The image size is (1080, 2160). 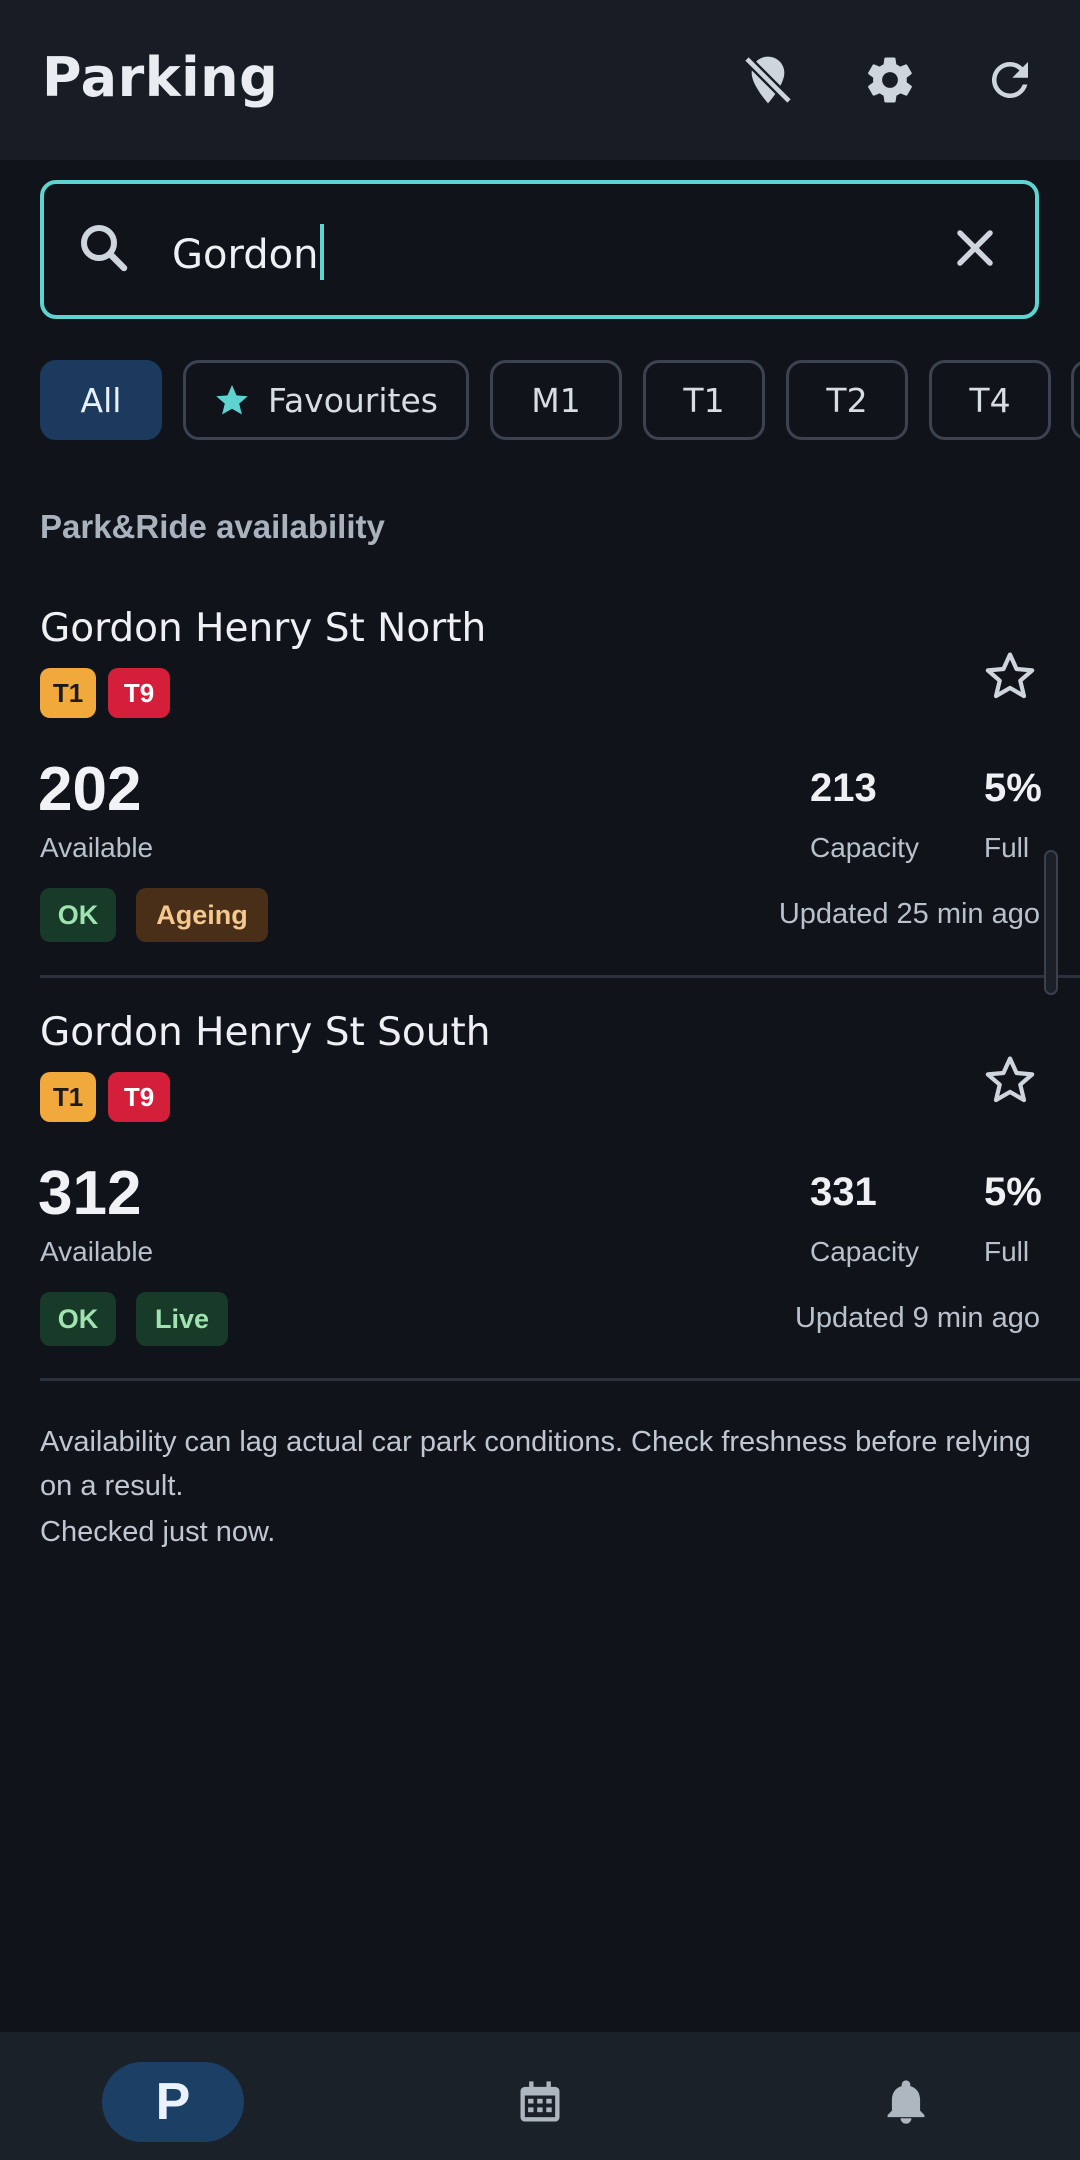 What do you see at coordinates (909, 914) in the screenshot?
I see `updated-time: Updated 25 min ago` at bounding box center [909, 914].